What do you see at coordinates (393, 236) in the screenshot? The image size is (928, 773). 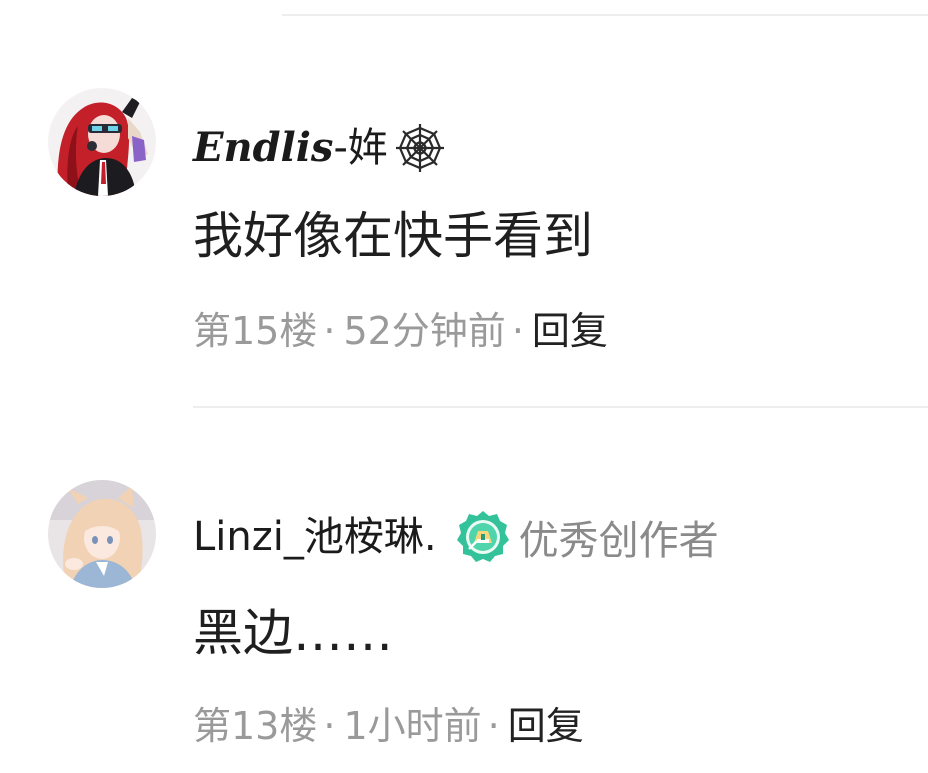 I see `comment-text: 我好像在快手看到` at bounding box center [393, 236].